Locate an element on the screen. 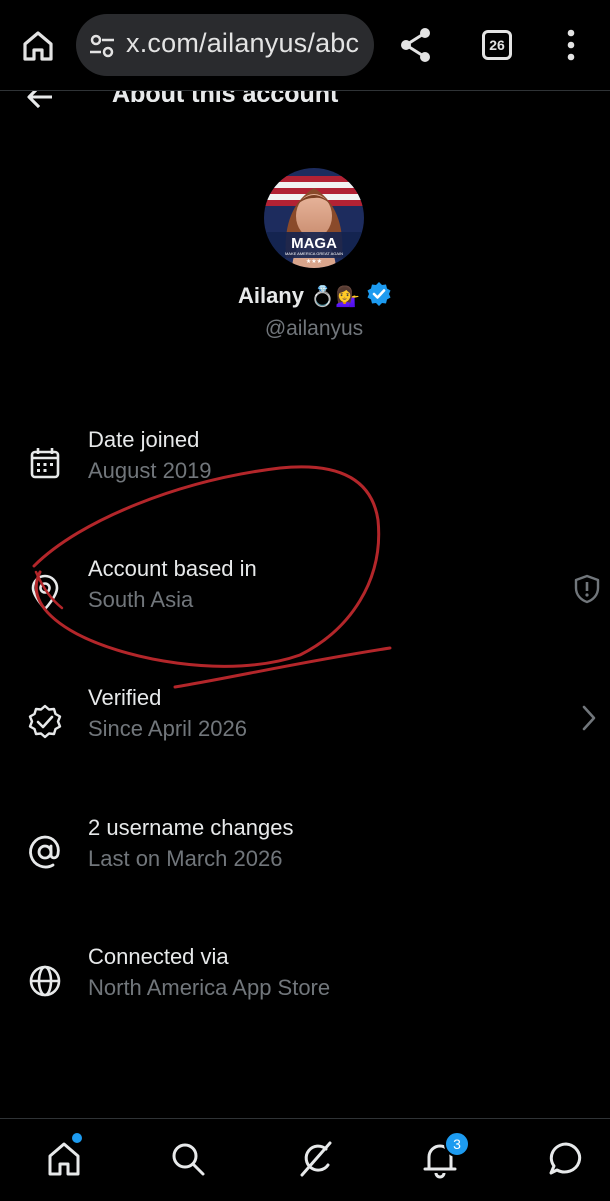 This screenshot has height=1201, width=610. row-subtitle: Since April 2026 is located at coordinates (167, 728).